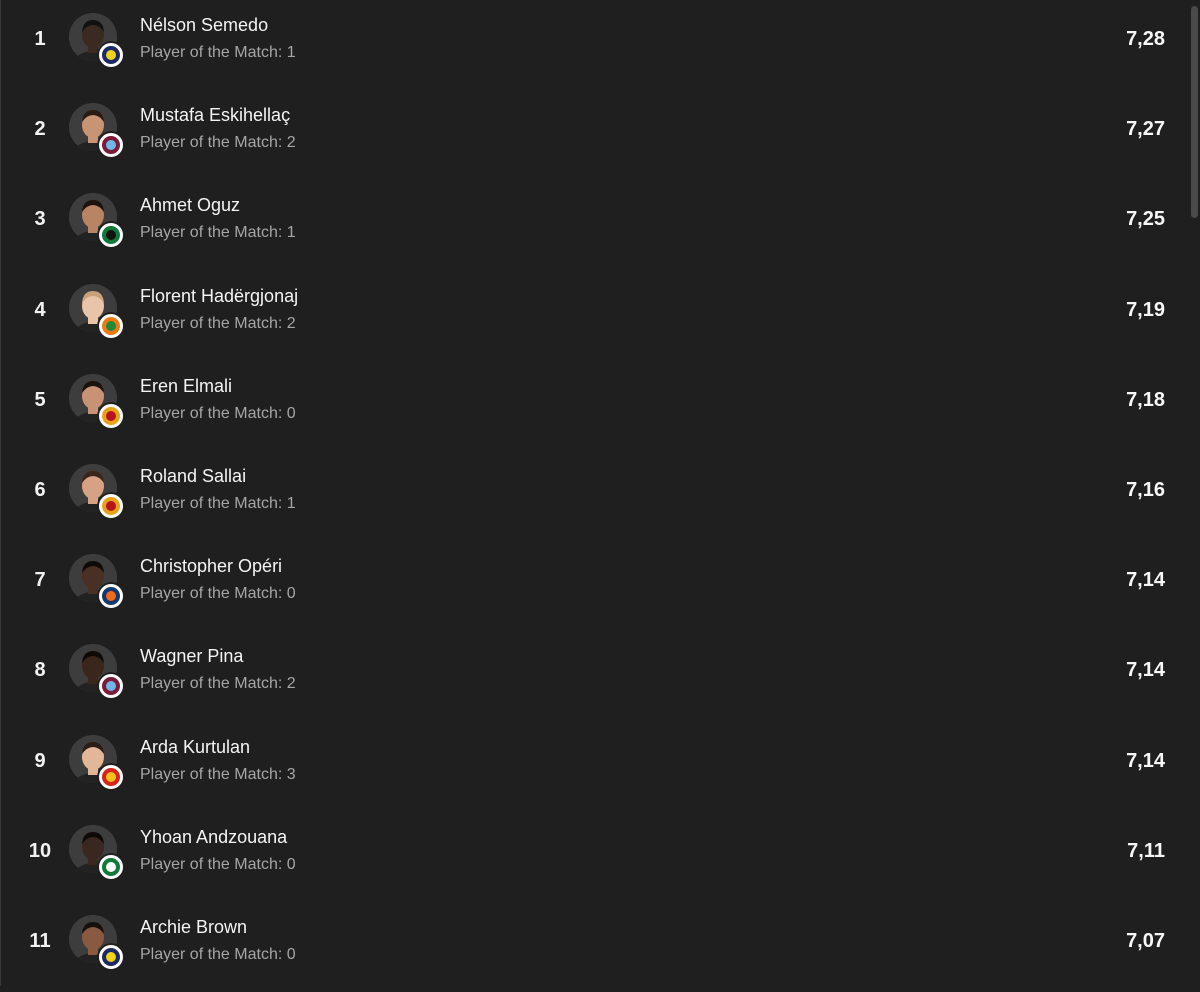  What do you see at coordinates (1194, 493) in the screenshot?
I see `scrollbar` at bounding box center [1194, 493].